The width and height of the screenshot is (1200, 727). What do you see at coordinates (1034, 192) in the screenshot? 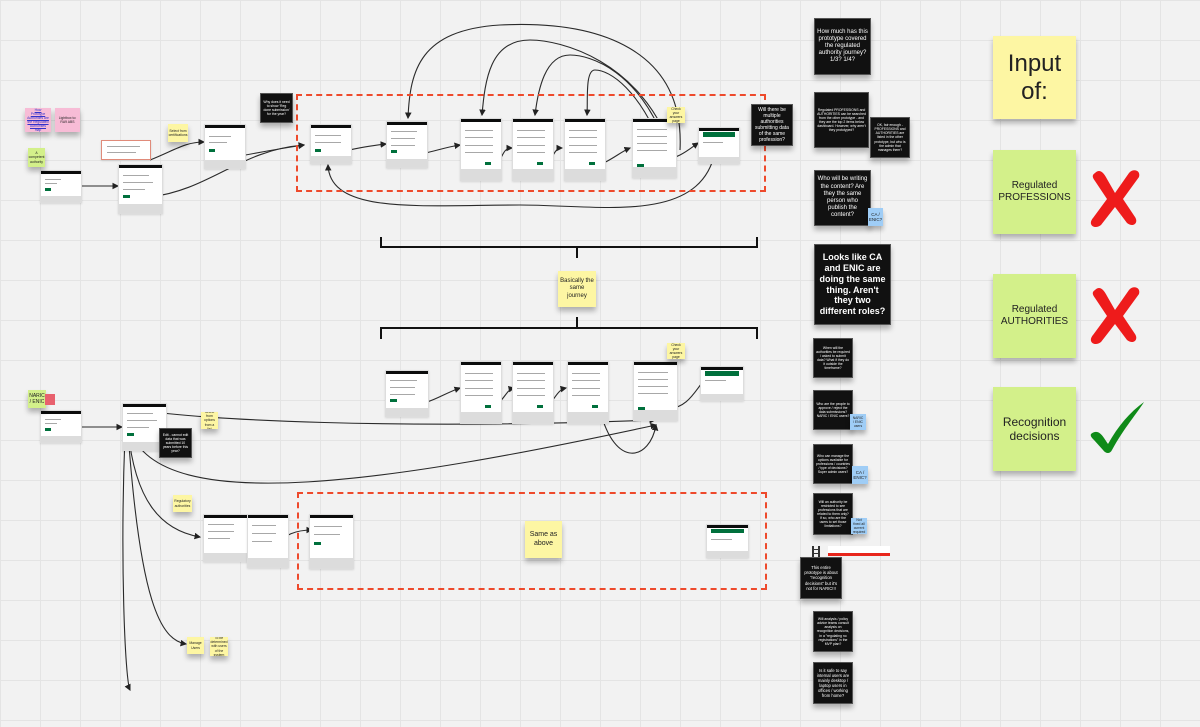
I see `sticky-input-professions: Regulated PROFESSIONS` at bounding box center [1034, 192].